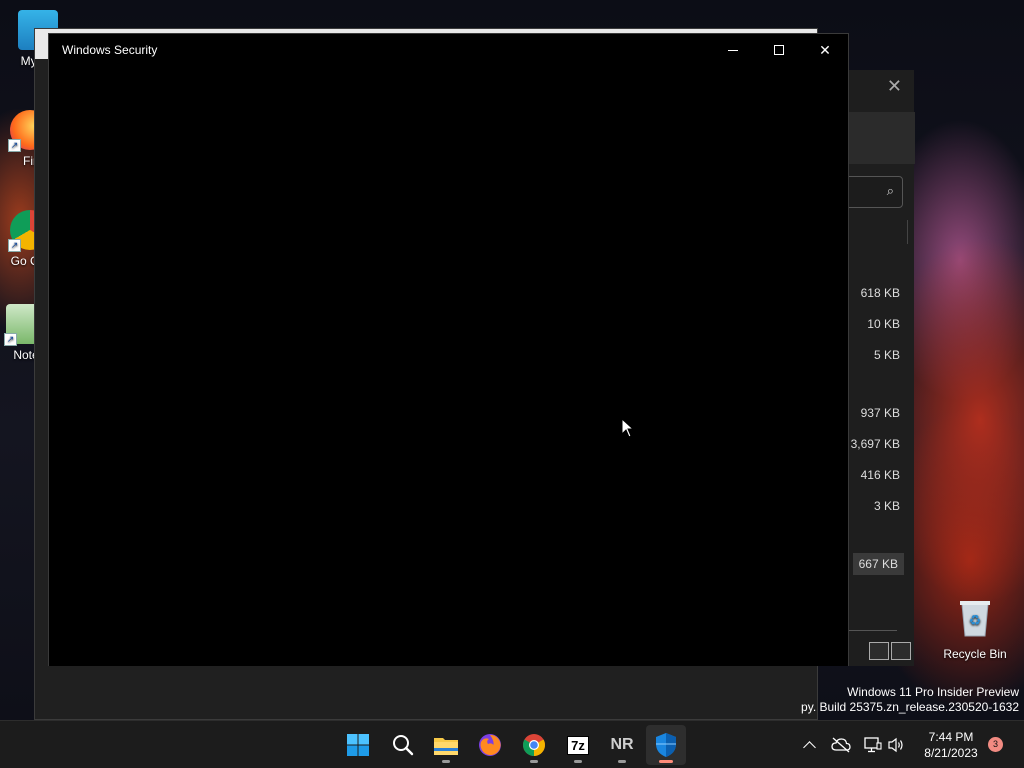 This screenshot has width=1024, height=768. Describe the element at coordinates (886, 355) in the screenshot. I see `file-size: 5 KB` at that location.